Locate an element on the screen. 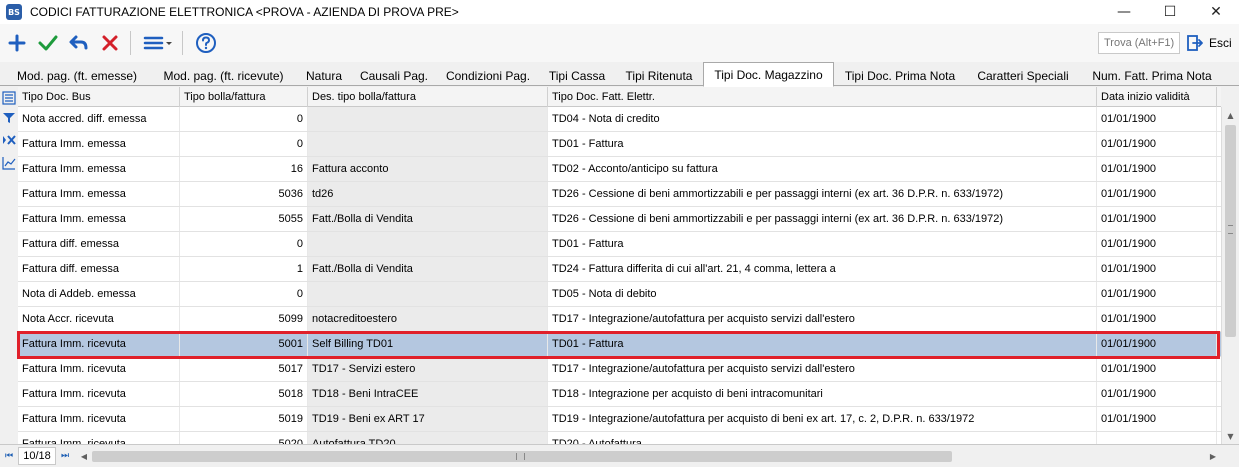 The height and width of the screenshot is (467, 1239). column-header: Des. tipo bolla/fattura is located at coordinates (428, 97).